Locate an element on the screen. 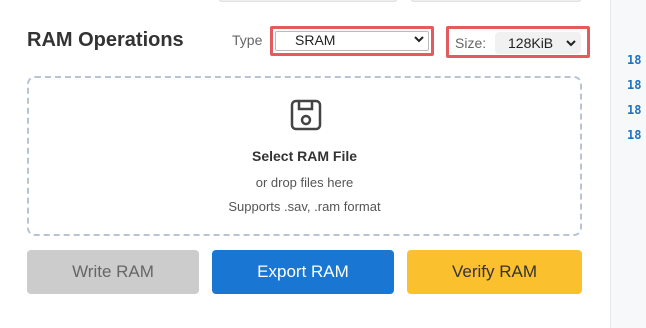 This screenshot has height=328, width=646. dropzone-formats: Supports .sav, .ram format is located at coordinates (304, 206).